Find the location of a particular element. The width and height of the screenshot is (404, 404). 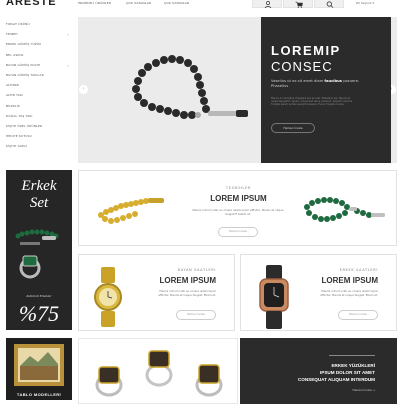

yuzuk-title-line1: ERKEK YÜZÜKLERİ is located at coordinates (353, 365).